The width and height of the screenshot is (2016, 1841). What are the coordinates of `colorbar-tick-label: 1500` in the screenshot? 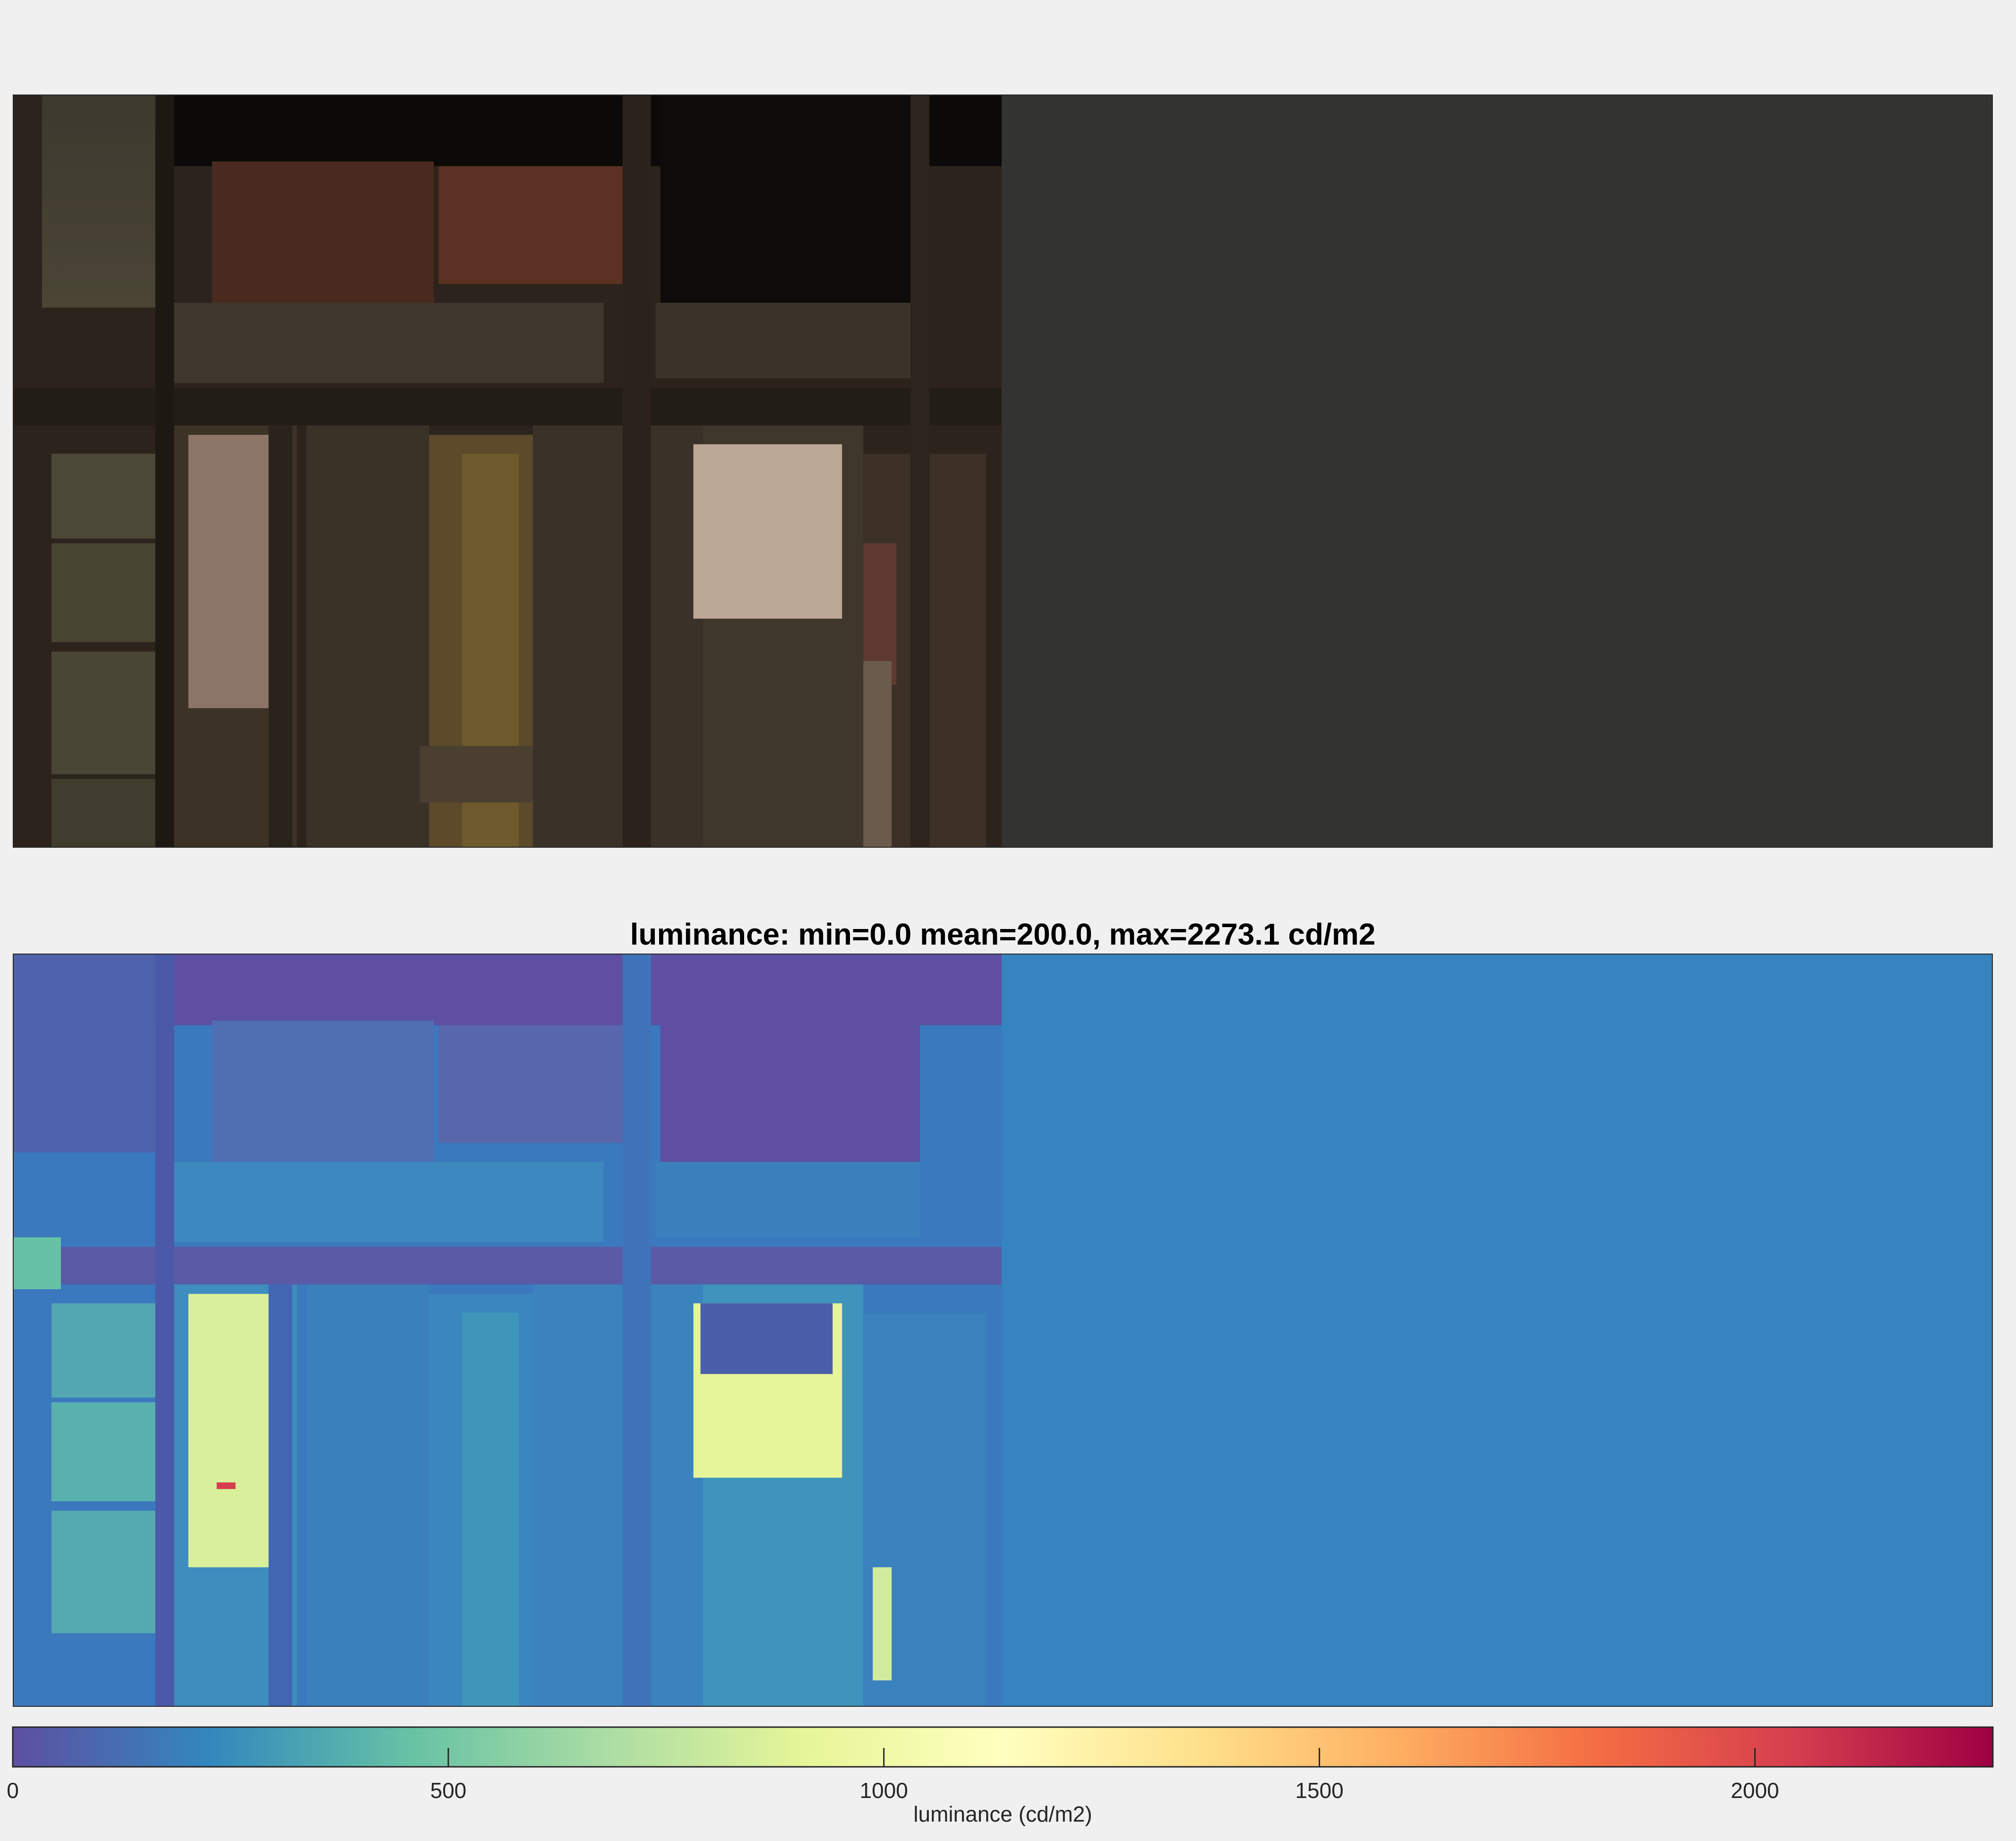 It's located at (1320, 1790).